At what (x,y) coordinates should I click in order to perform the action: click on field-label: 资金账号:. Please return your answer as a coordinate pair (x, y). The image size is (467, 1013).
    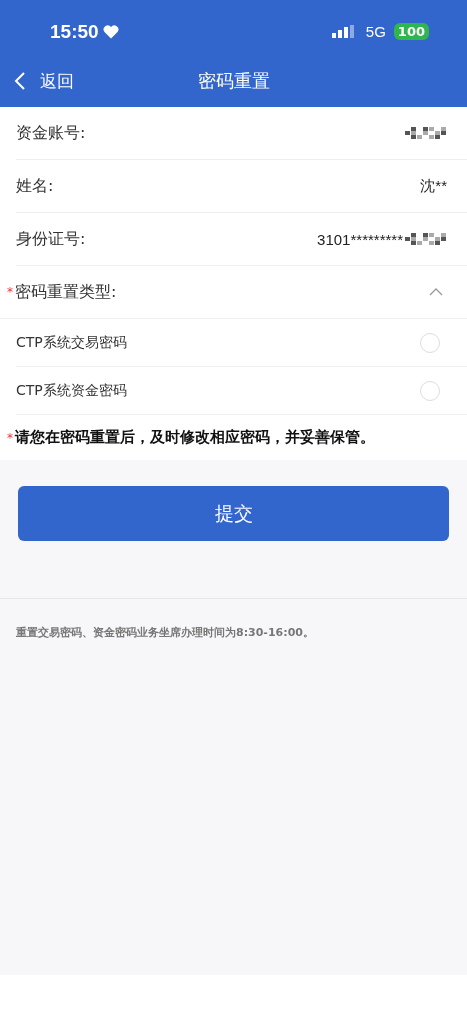
    Looking at the image, I should click on (51, 133).